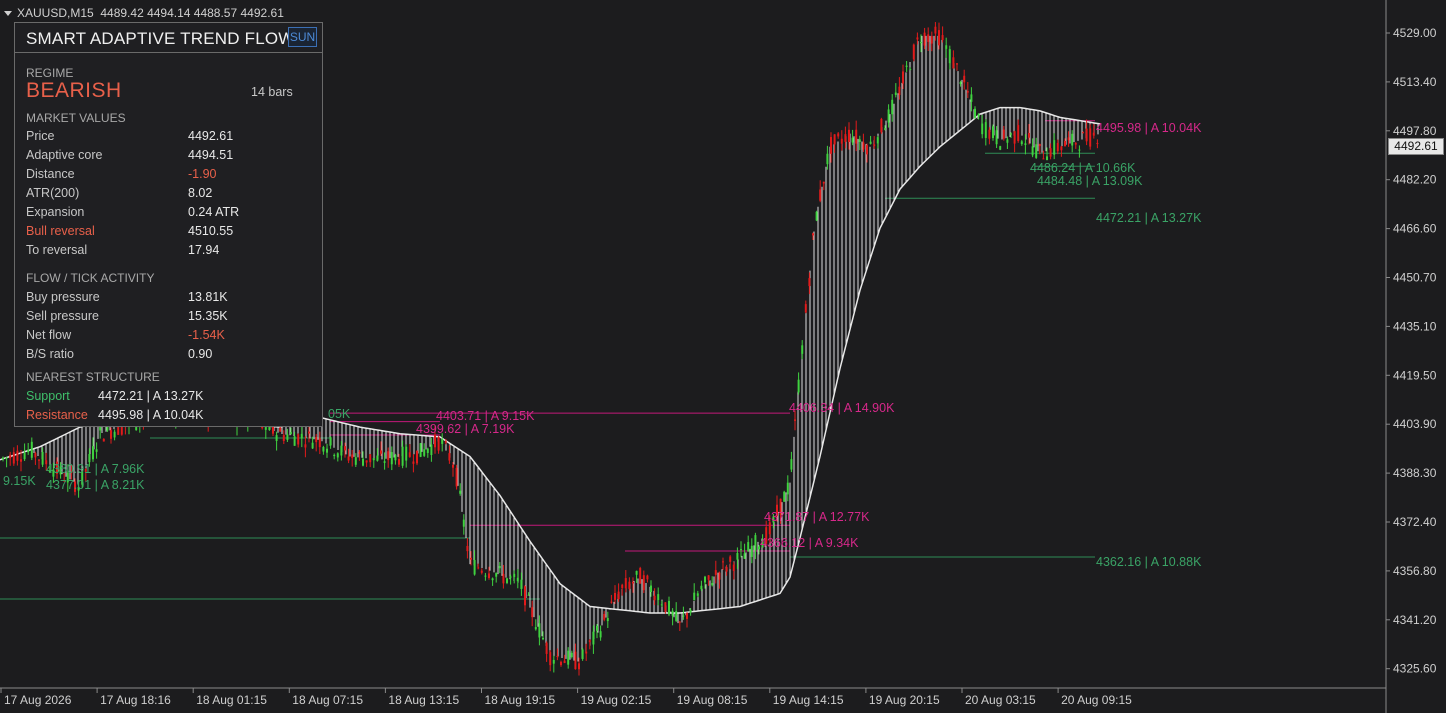 The width and height of the screenshot is (1446, 713). I want to click on regime-bars: 14 bars, so click(272, 92).